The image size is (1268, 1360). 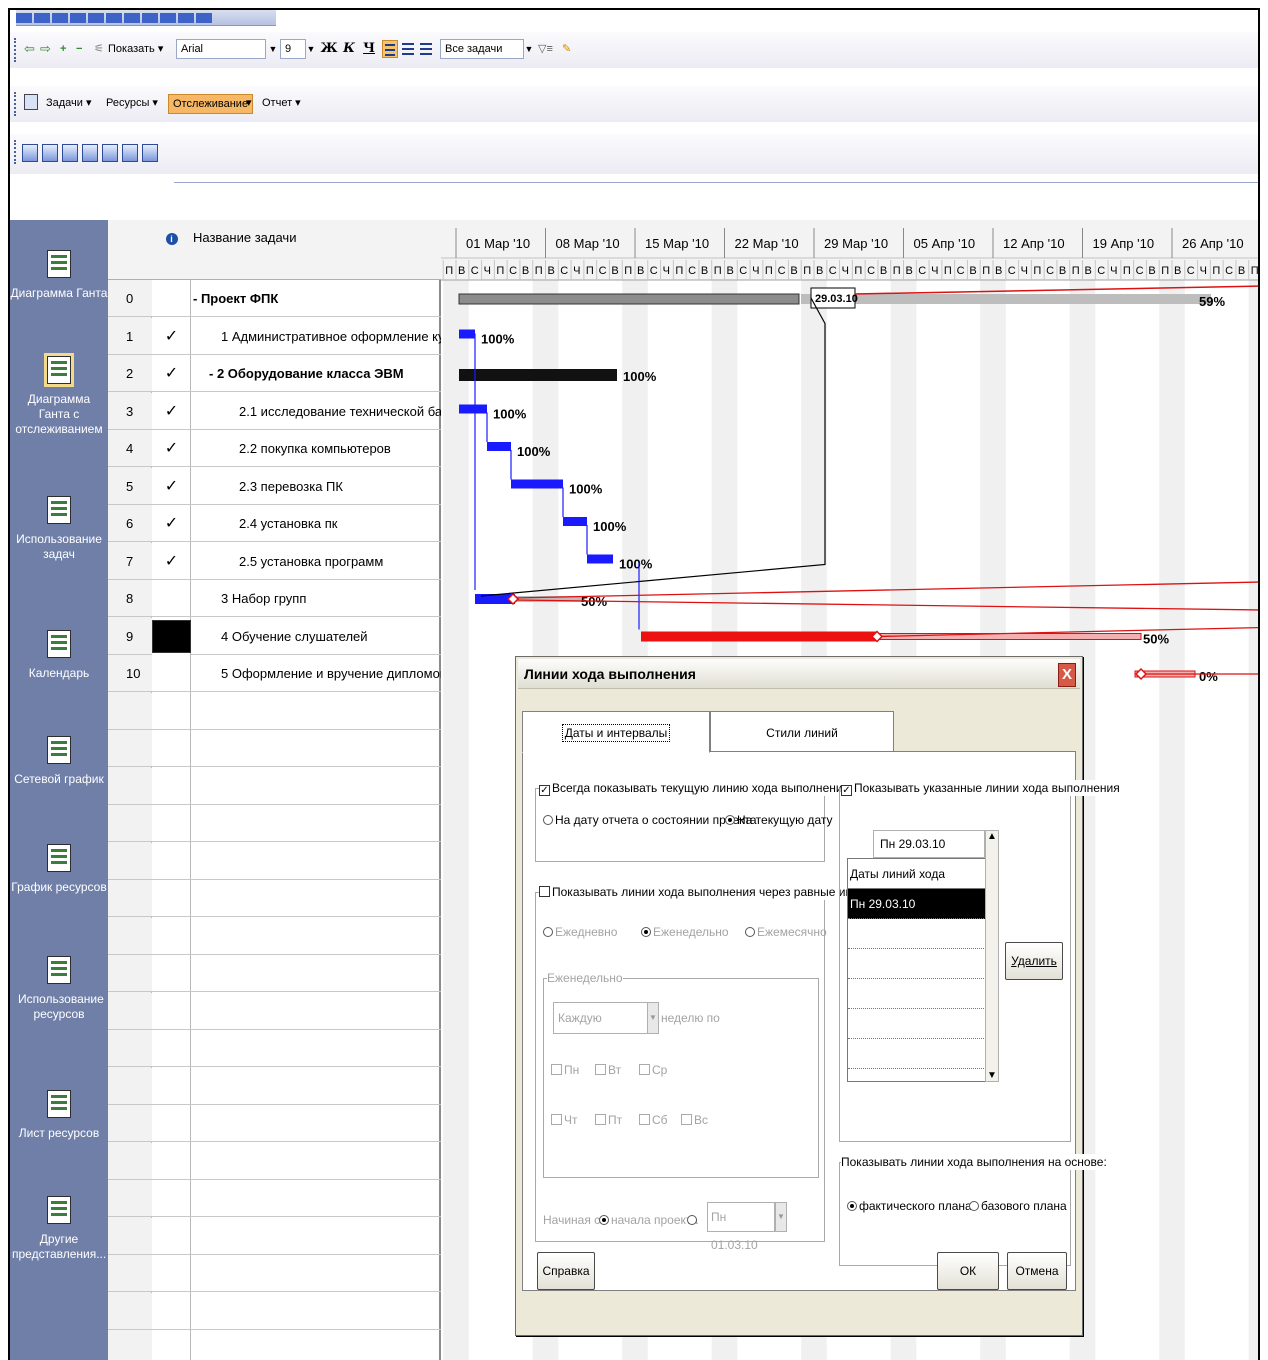 What do you see at coordinates (59, 761) in the screenshot?
I see `view-network-diagram: Сетевой график` at bounding box center [59, 761].